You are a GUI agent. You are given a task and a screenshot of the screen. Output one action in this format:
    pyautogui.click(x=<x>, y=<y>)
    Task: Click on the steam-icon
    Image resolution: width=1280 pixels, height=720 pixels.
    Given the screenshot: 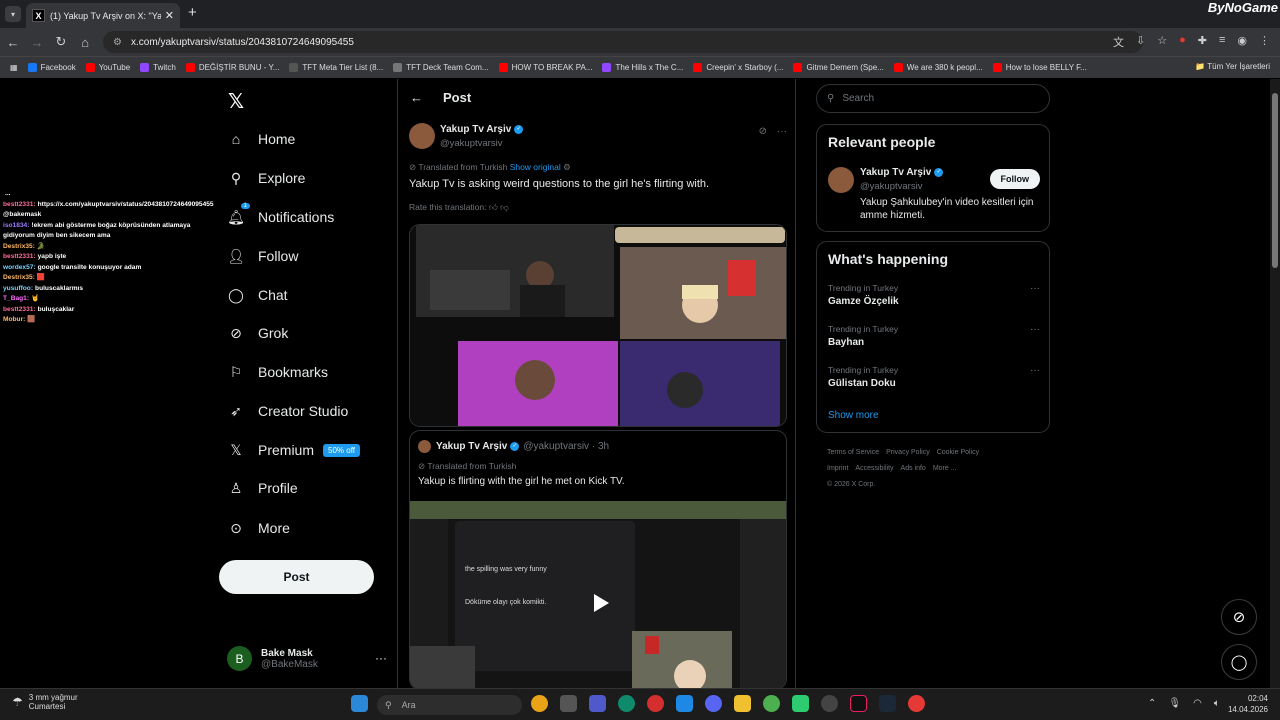 What is the action you would take?
    pyautogui.click(x=887, y=703)
    